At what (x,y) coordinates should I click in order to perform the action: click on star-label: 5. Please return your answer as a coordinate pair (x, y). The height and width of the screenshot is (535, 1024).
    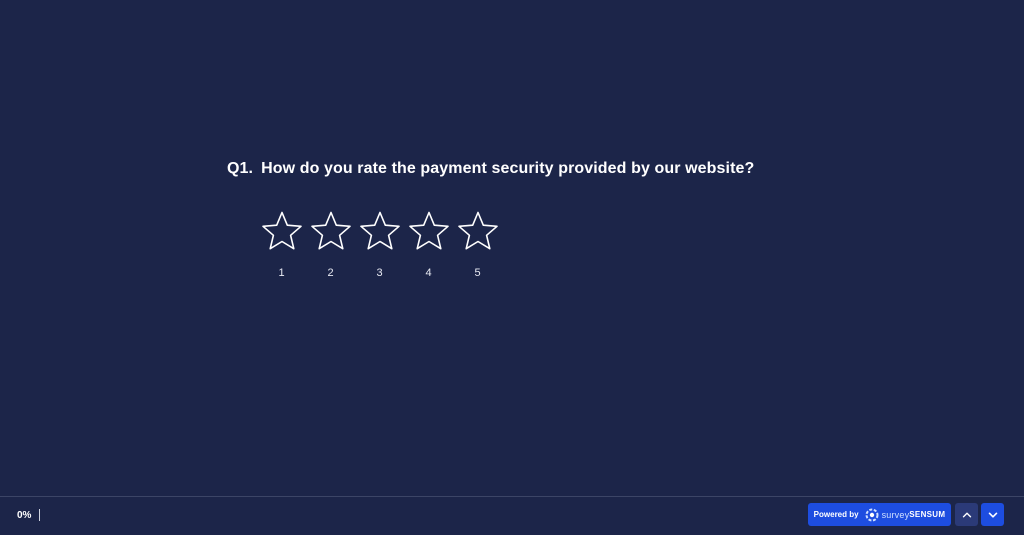
    Looking at the image, I should click on (477, 273).